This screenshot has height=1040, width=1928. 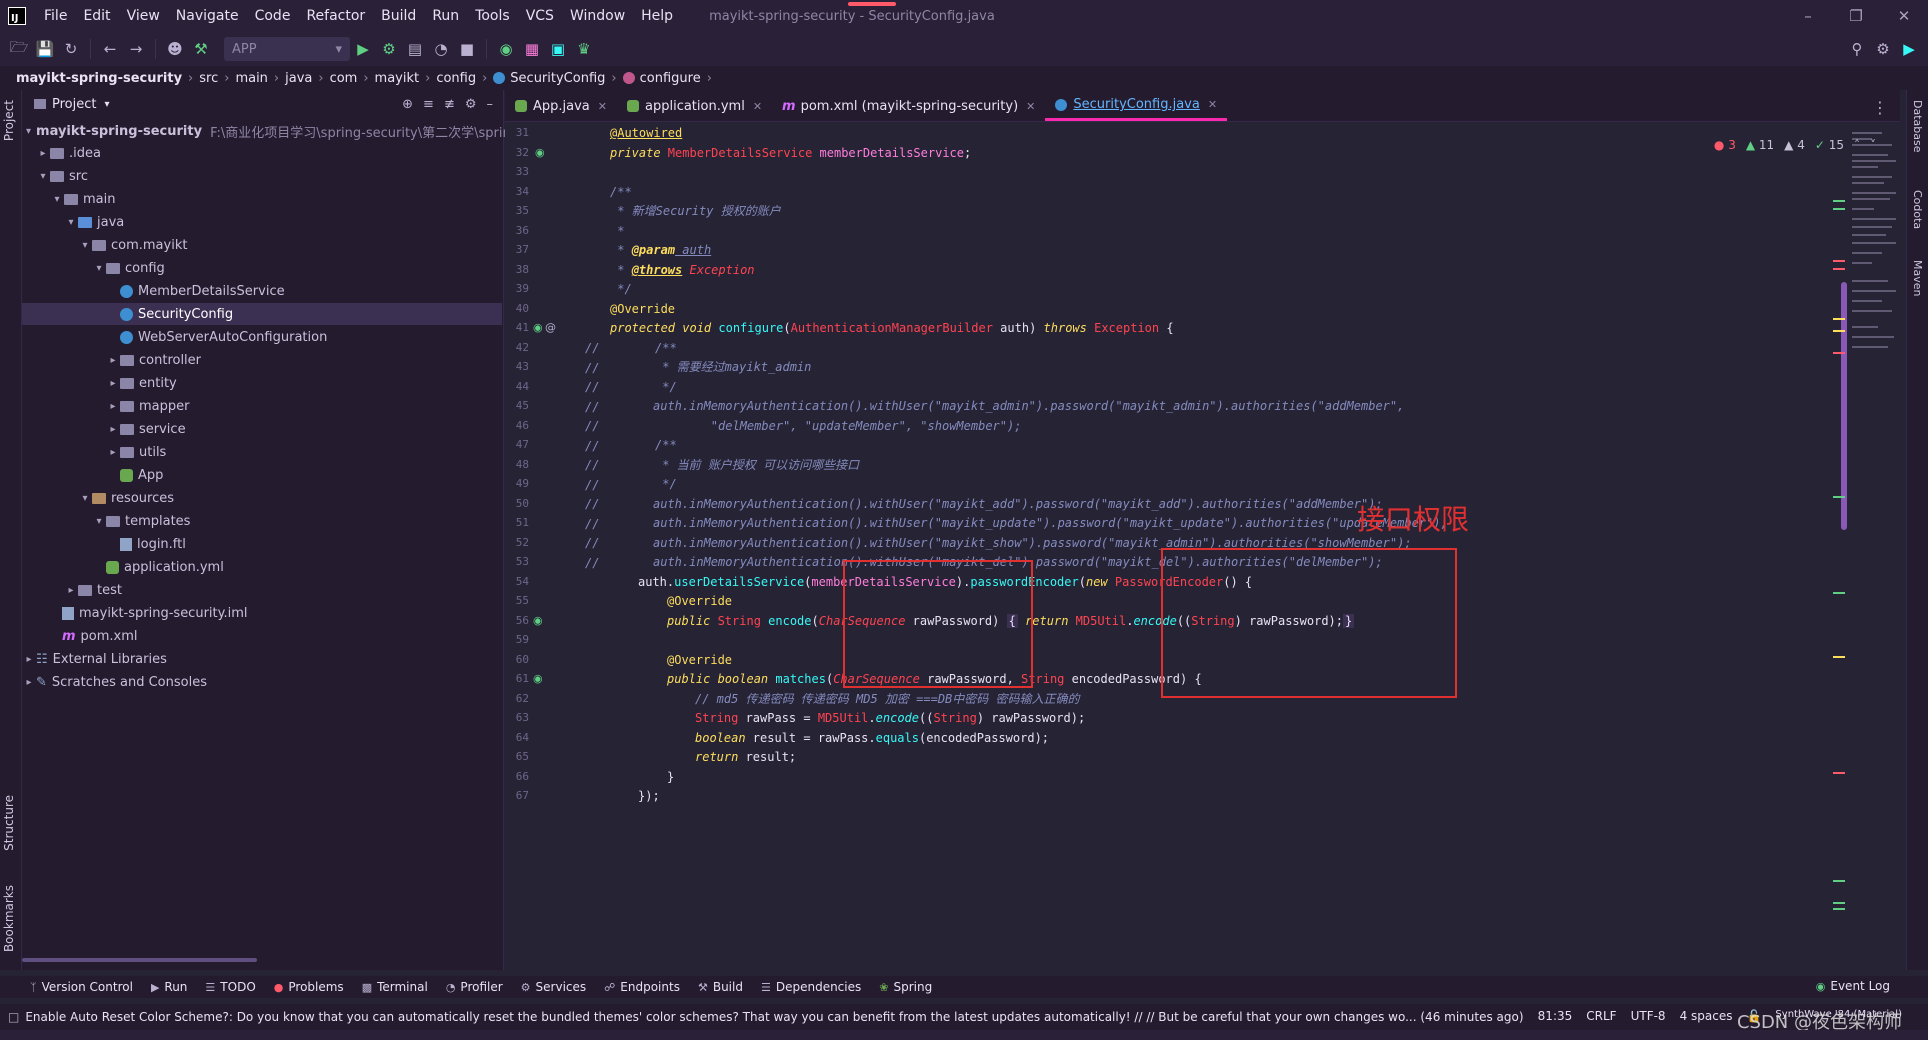 What do you see at coordinates (445, 16) in the screenshot?
I see `menu-run: Run` at bounding box center [445, 16].